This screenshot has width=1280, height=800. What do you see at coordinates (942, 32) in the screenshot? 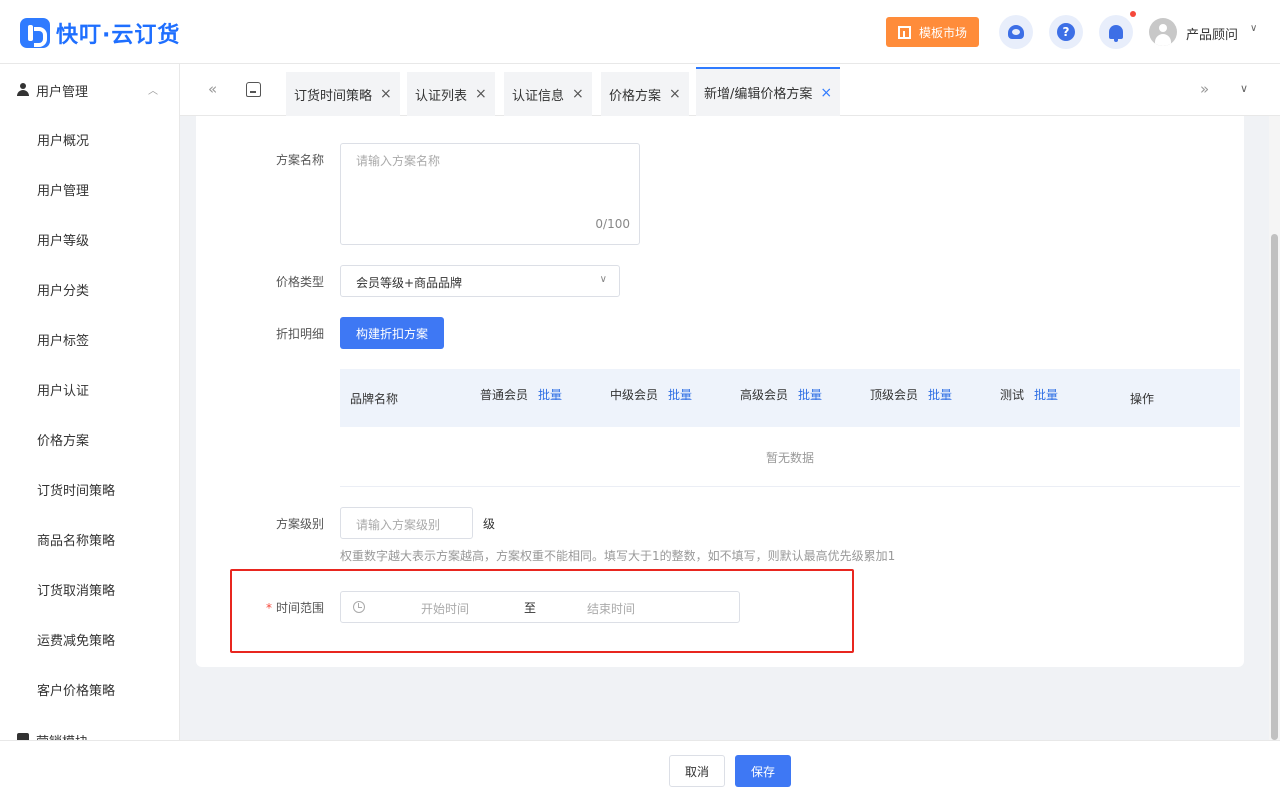
I see `template-market-label: 模板市场` at bounding box center [942, 32].